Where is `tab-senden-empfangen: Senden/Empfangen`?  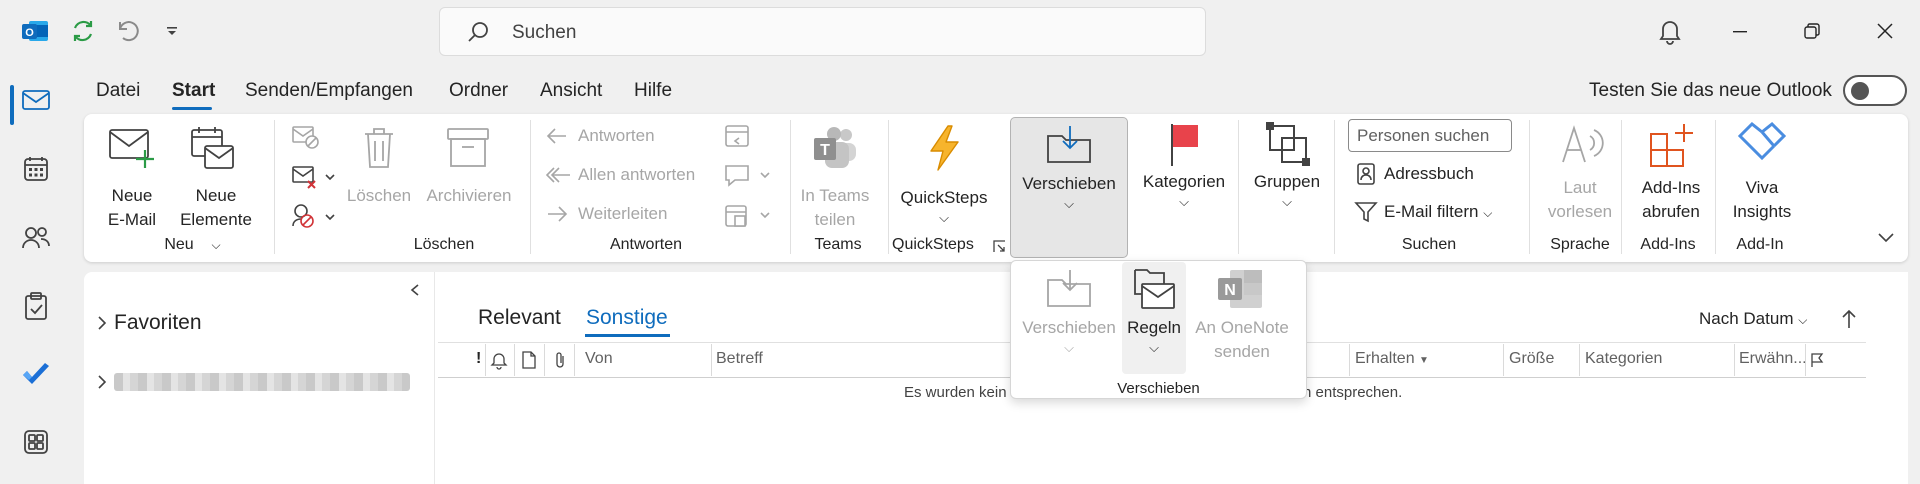
tab-senden-empfangen: Senden/Empfangen is located at coordinates (329, 91).